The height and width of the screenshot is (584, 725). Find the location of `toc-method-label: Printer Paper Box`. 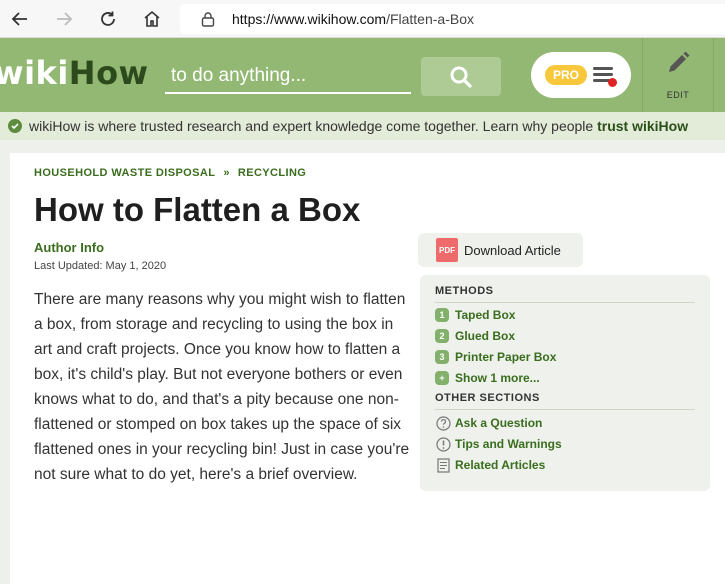

toc-method-label: Printer Paper Box is located at coordinates (506, 357).